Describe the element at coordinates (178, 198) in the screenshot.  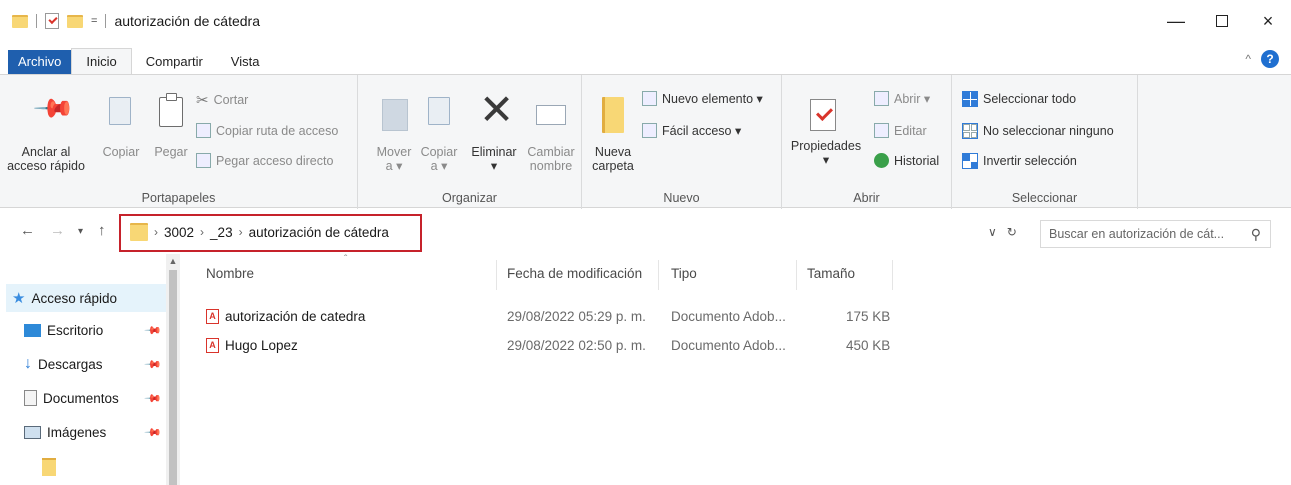
I see `group-label-portapapeles: Portapapeles` at that location.